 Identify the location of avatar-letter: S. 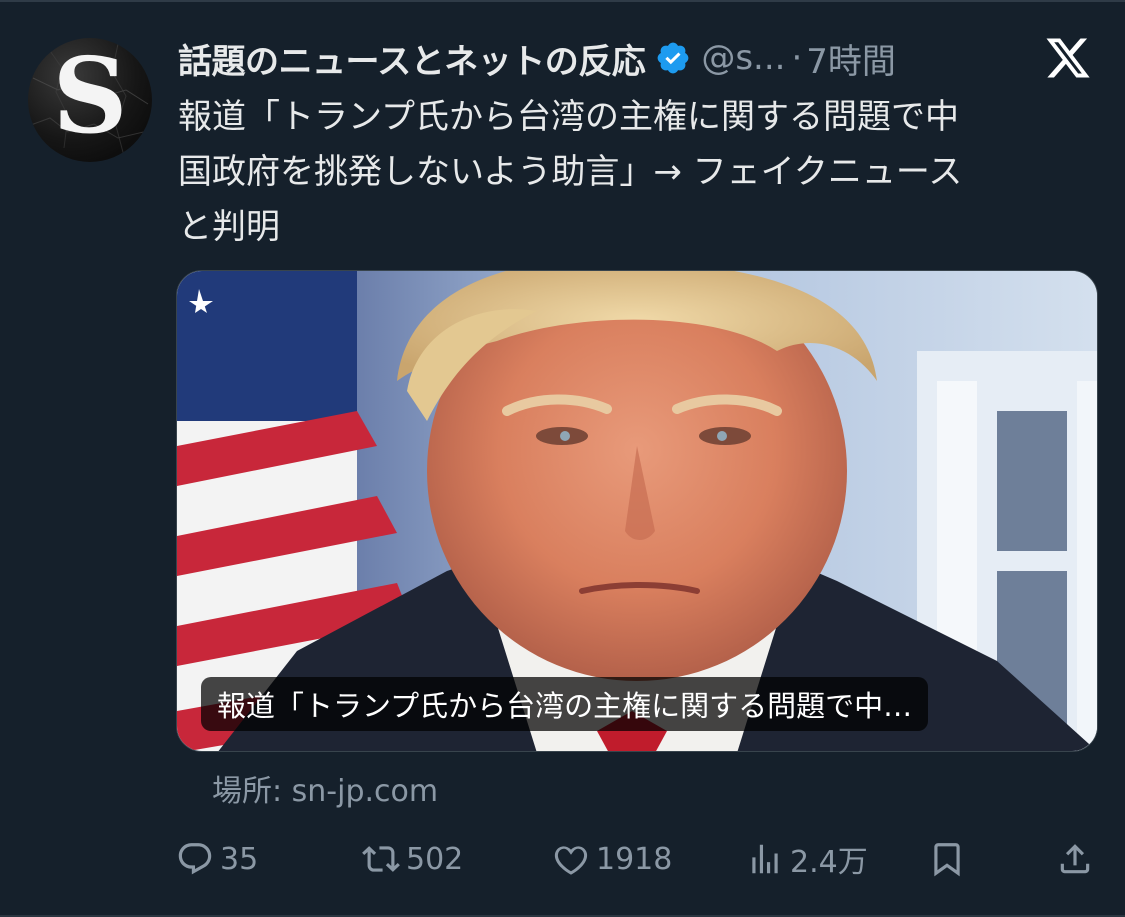
(90, 97).